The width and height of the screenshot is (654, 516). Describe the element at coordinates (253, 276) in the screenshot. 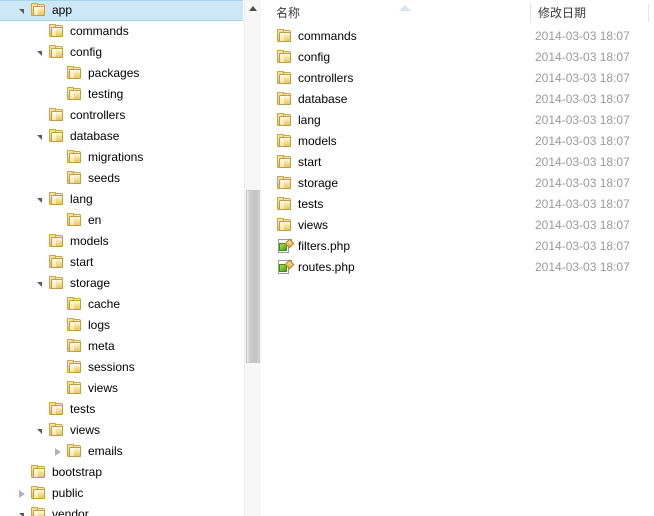

I see `scrollbar-thumb` at that location.